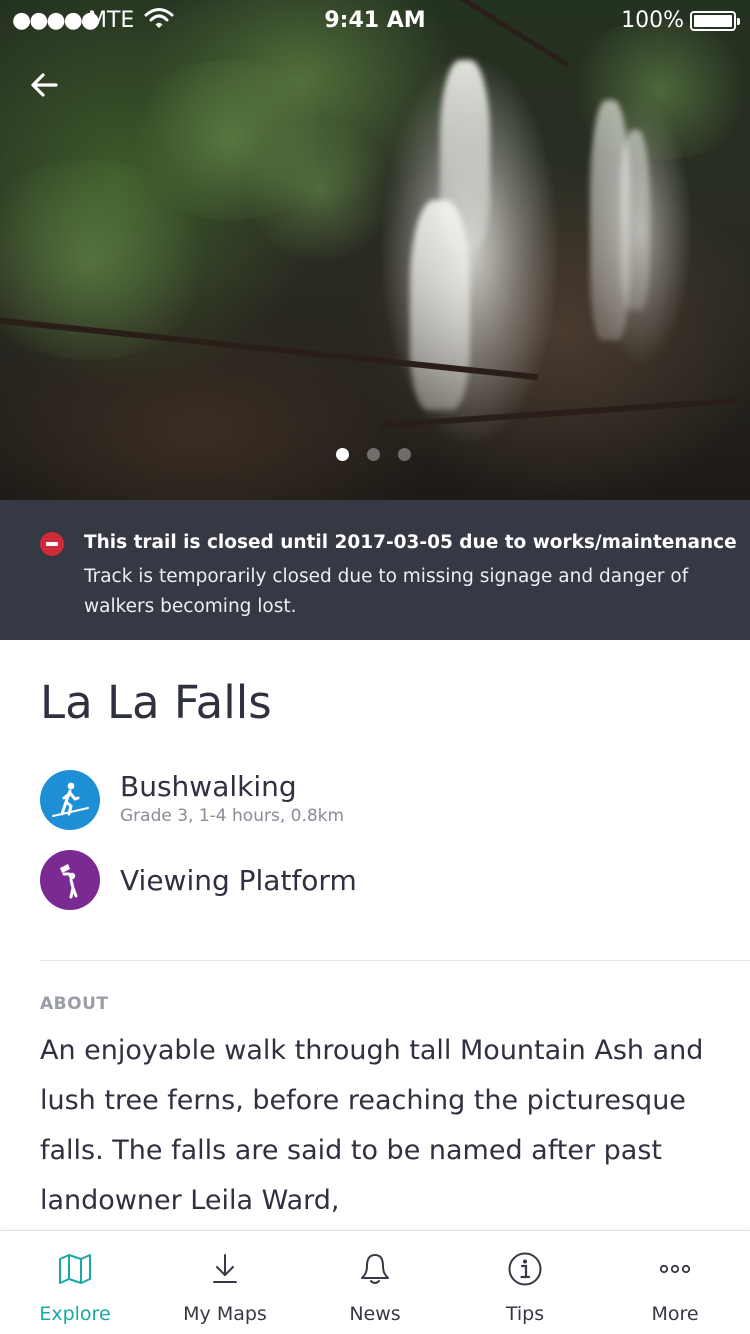 Image resolution: width=750 pixels, height=1334 pixels. I want to click on info-icon, so click(525, 1269).